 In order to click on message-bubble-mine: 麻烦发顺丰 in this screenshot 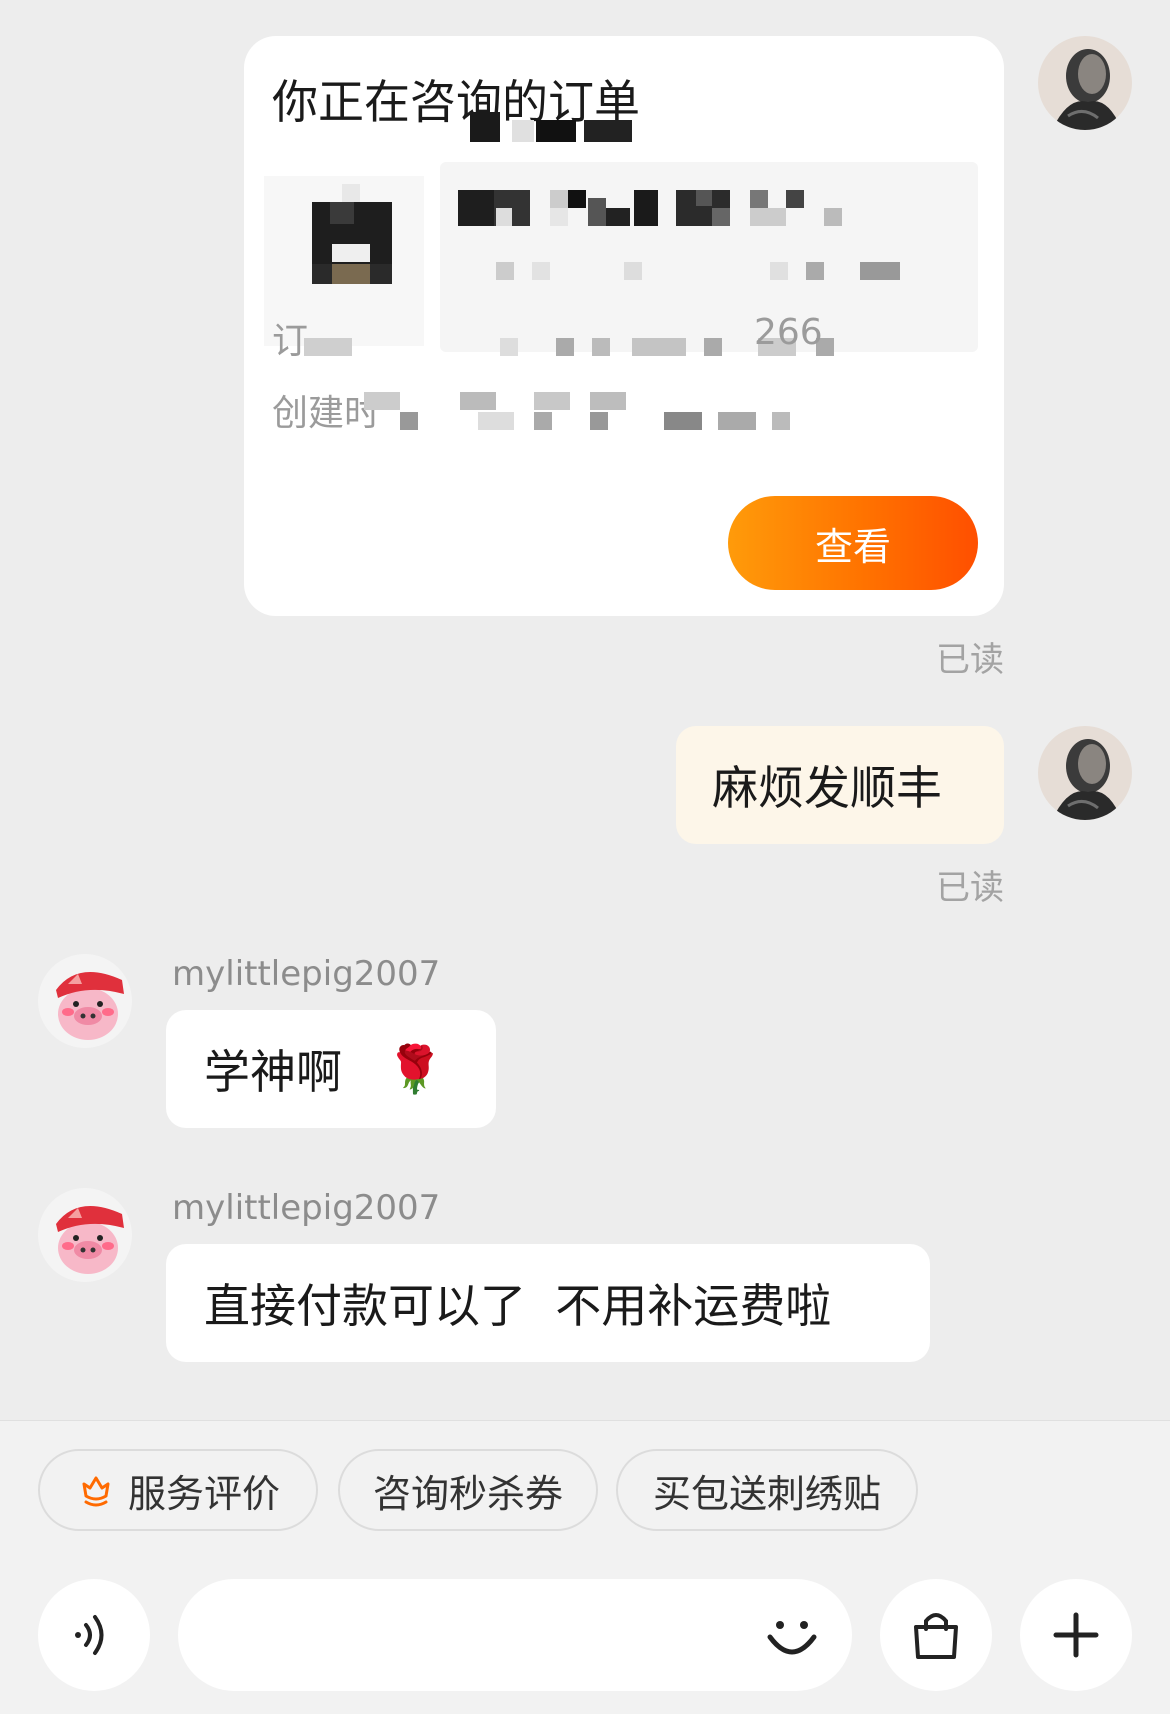, I will do `click(840, 785)`.